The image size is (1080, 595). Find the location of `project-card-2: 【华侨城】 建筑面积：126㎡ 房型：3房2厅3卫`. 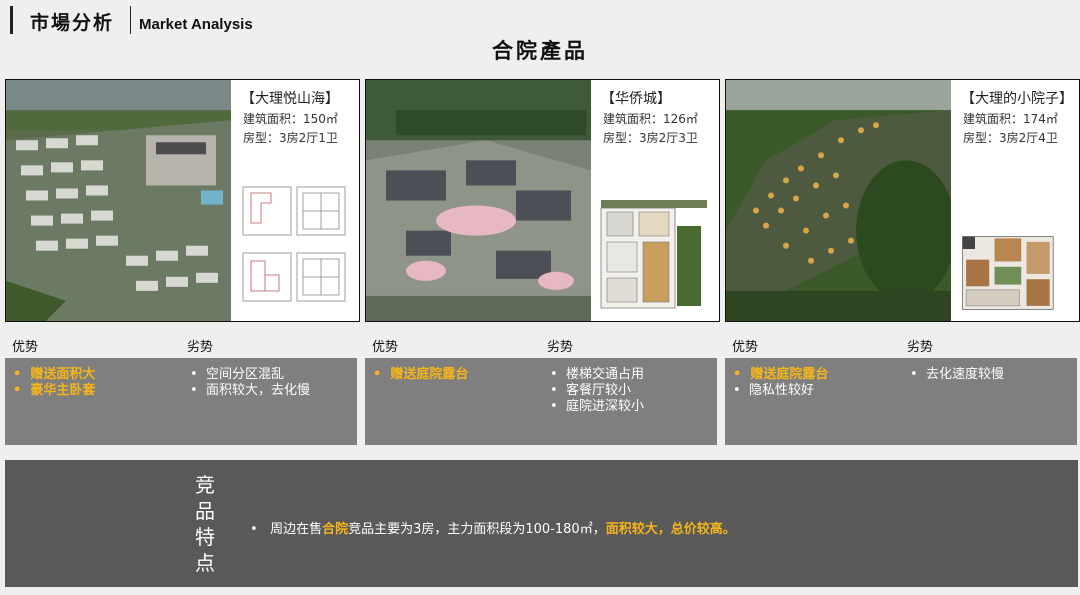

project-card-2: 【华侨城】 建筑面积：126㎡ 房型：3房2厅3卫 is located at coordinates (542, 200).